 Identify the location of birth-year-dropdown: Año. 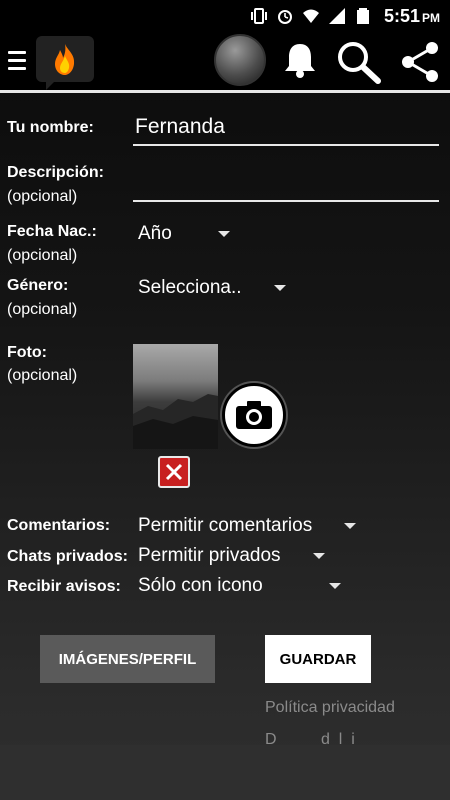
(184, 234).